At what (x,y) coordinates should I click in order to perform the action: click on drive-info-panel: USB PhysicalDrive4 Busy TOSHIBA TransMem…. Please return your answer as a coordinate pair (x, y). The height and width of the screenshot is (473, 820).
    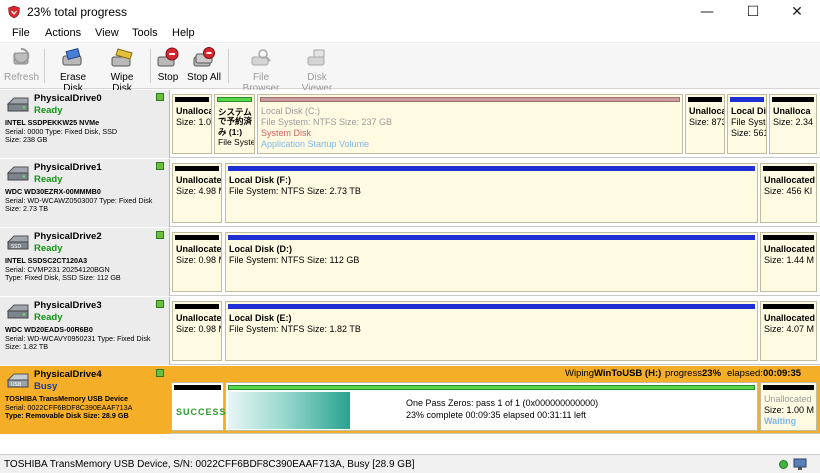
    Looking at the image, I should click on (85, 400).